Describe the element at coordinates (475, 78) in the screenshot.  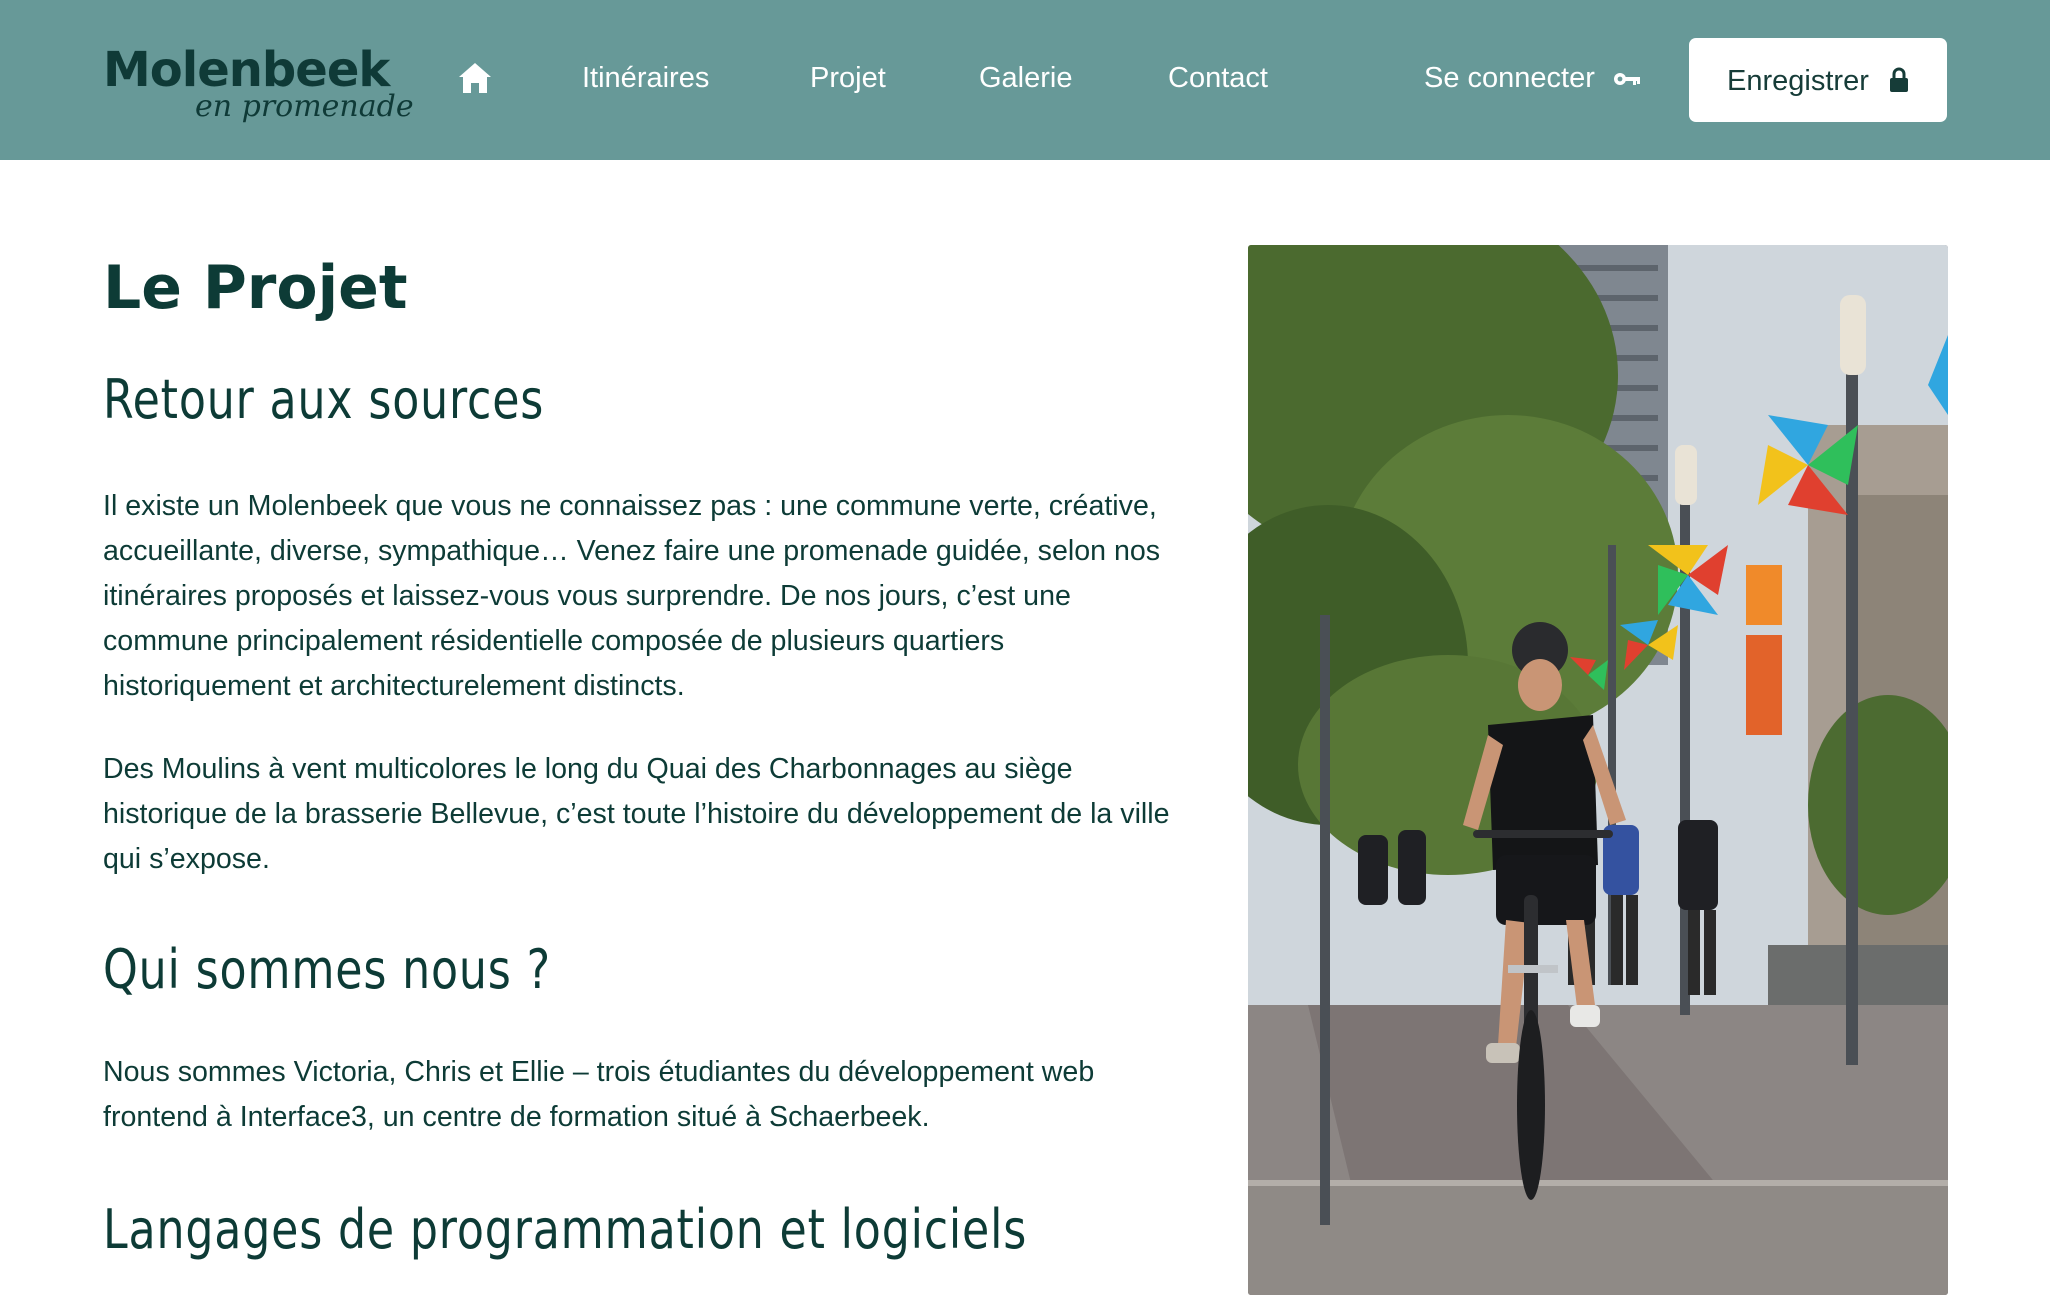
I see `home-icon` at that location.